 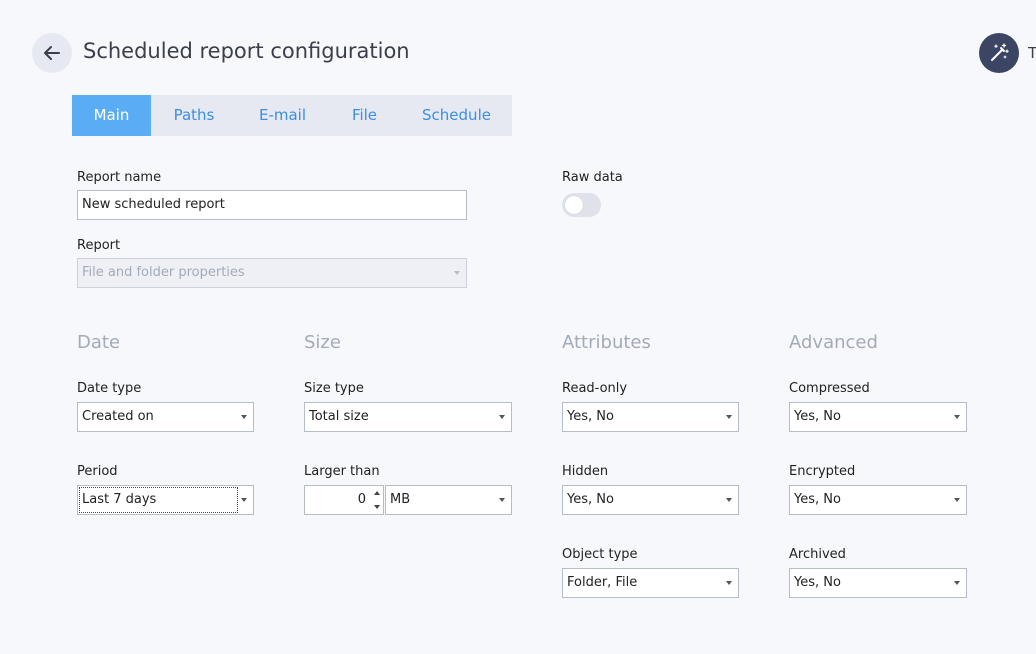 I want to click on size-unit-value: MB, so click(x=400, y=499).